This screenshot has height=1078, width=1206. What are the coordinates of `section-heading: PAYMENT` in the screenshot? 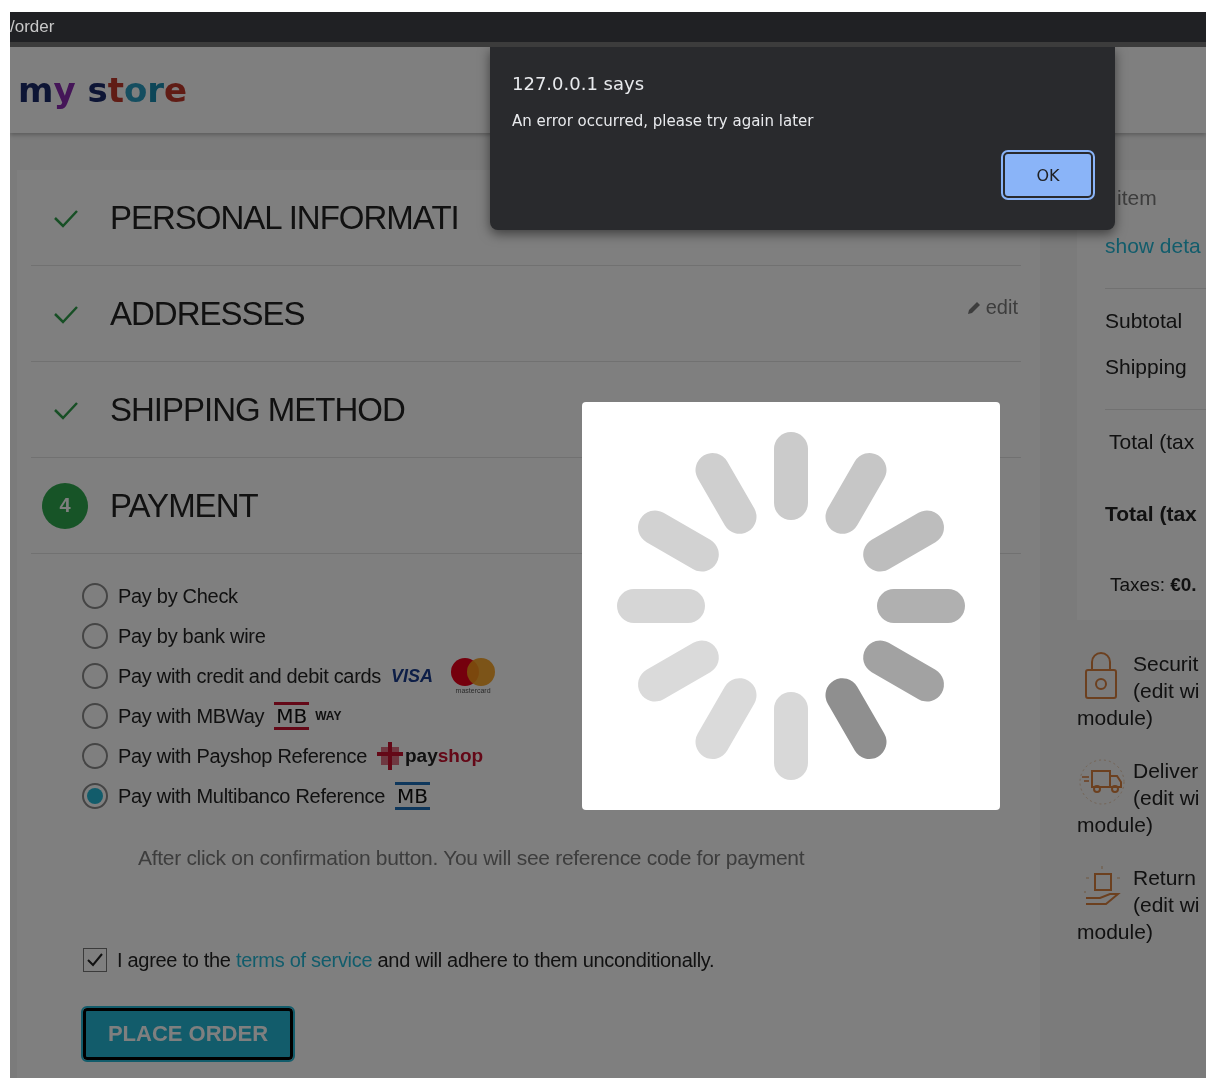 It's located at (184, 505).